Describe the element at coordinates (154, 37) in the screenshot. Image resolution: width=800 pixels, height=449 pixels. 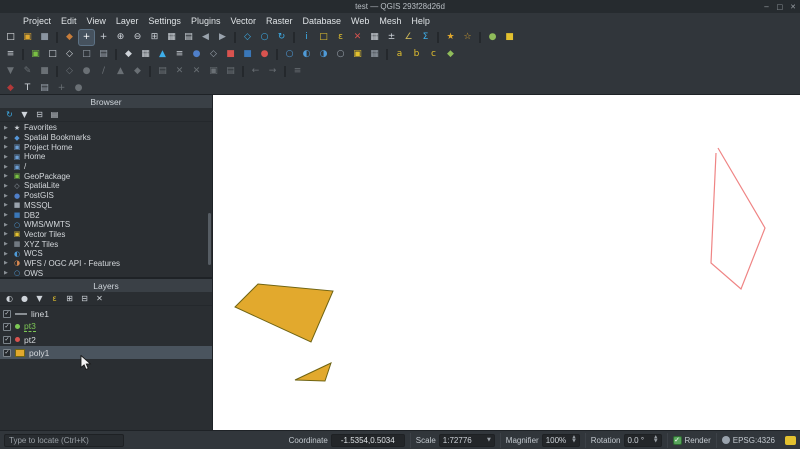
I see `zoom-full-icon: ⊞` at that location.